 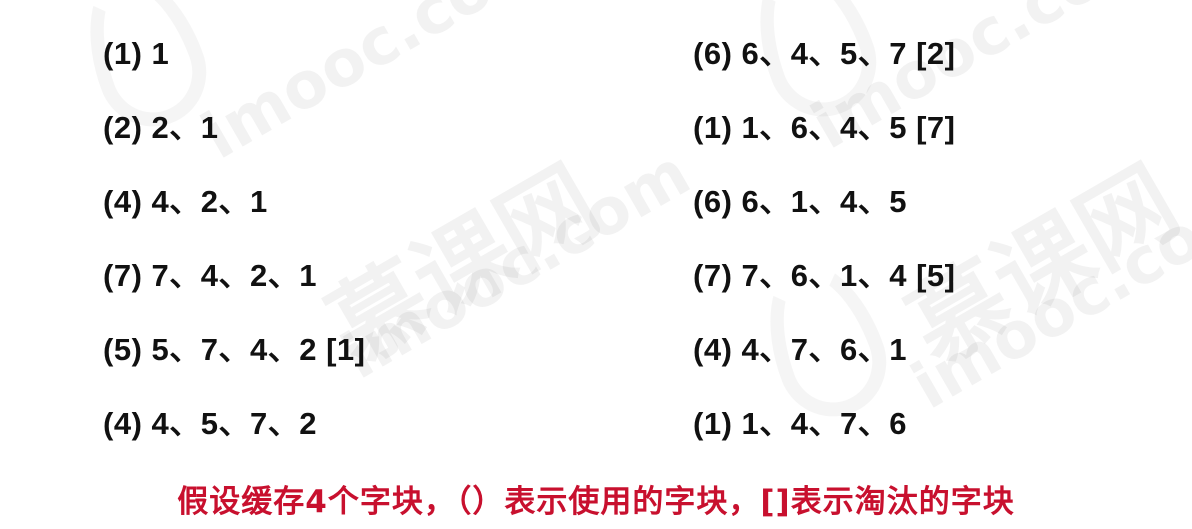 I want to click on list-item: (1) 1、4、7、6, so click(x=800, y=423).